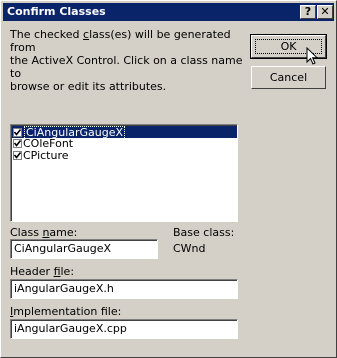  What do you see at coordinates (312, 56) in the screenshot?
I see `mouse-pointer-icon` at bounding box center [312, 56].